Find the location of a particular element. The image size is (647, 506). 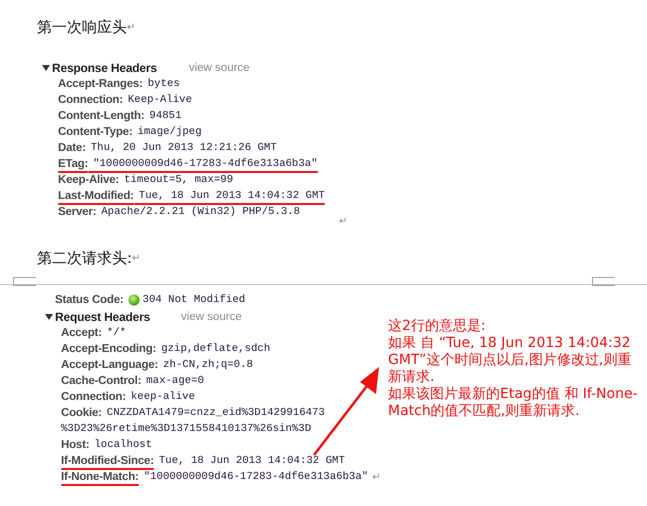

header-name: Accept-Language: is located at coordinates (109, 365).